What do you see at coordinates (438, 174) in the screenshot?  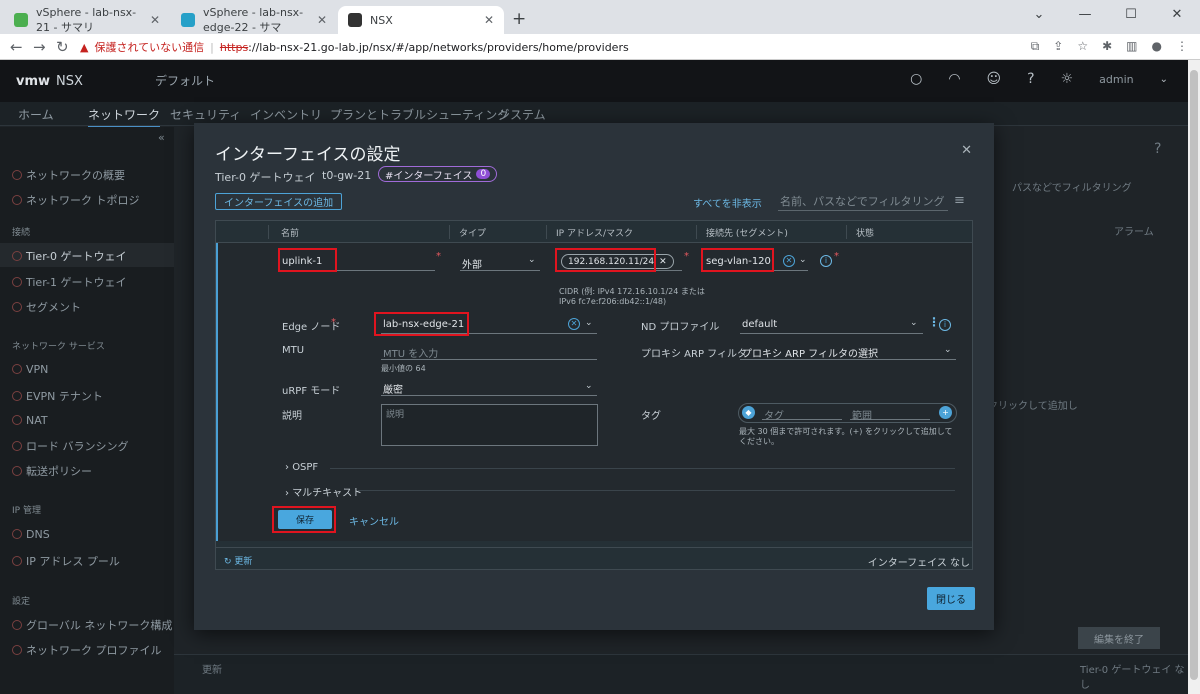 I see `interface-count-badge: #インターフェイス 0` at bounding box center [438, 174].